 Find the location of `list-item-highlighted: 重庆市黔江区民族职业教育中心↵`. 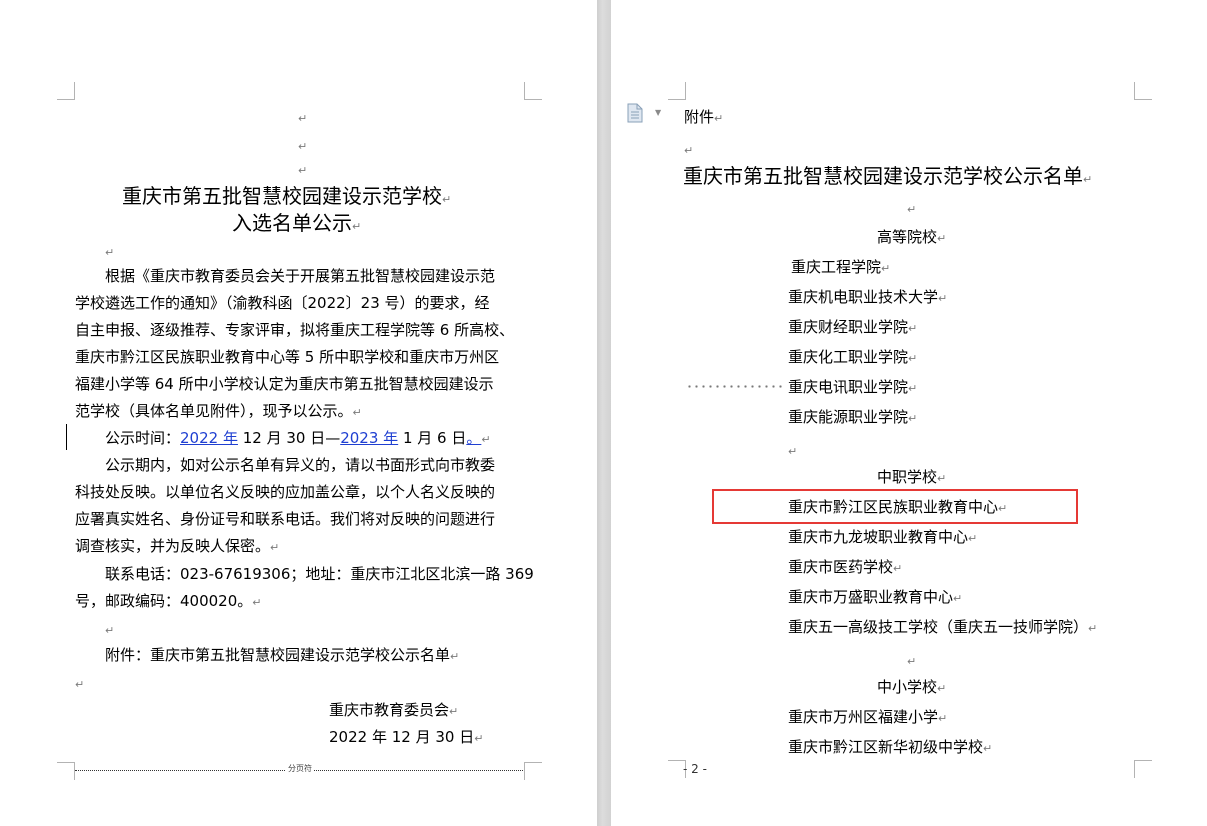

list-item-highlighted: 重庆市黔江区民族职业教育中心↵ is located at coordinates (898, 507).